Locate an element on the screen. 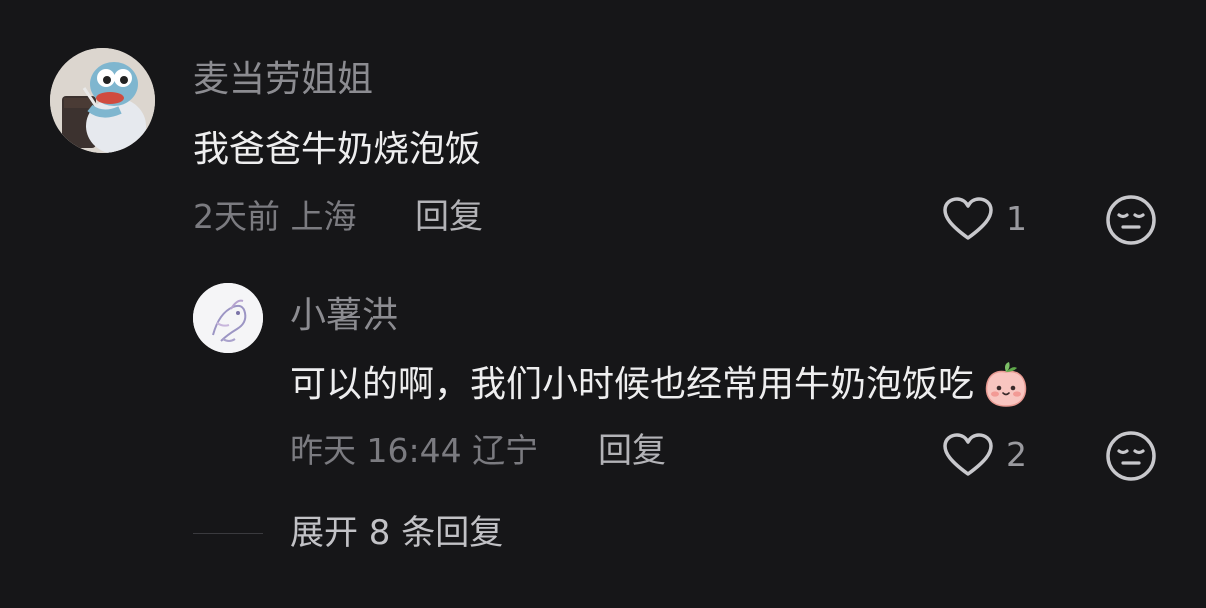  sketch-drawing-avatar-icon is located at coordinates (228, 318).